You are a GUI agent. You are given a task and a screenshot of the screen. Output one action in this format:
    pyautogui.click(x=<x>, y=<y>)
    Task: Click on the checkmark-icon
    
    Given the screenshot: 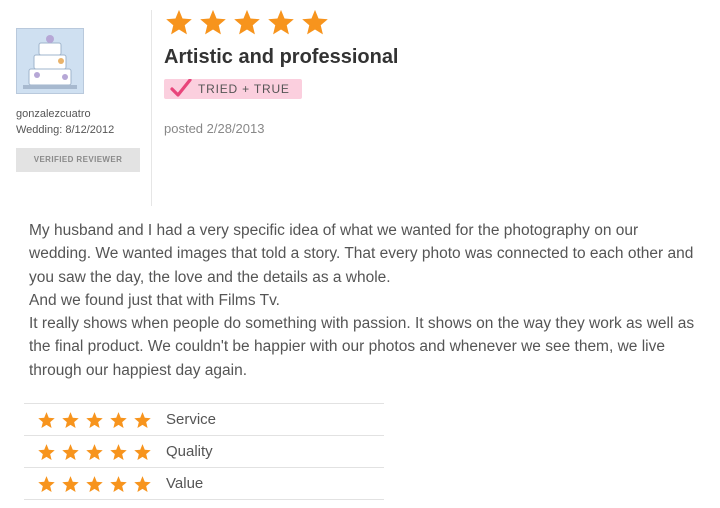 What is the action you would take?
    pyautogui.click(x=181, y=88)
    